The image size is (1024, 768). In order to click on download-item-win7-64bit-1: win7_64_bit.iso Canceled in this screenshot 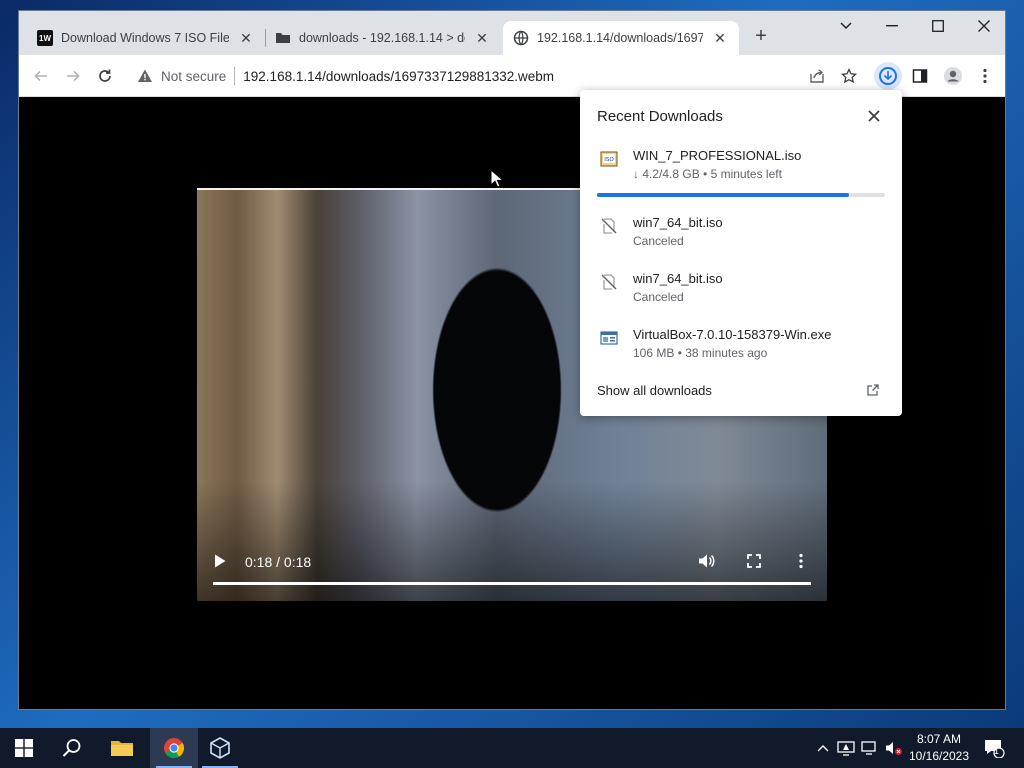, I will do `click(741, 238)`.